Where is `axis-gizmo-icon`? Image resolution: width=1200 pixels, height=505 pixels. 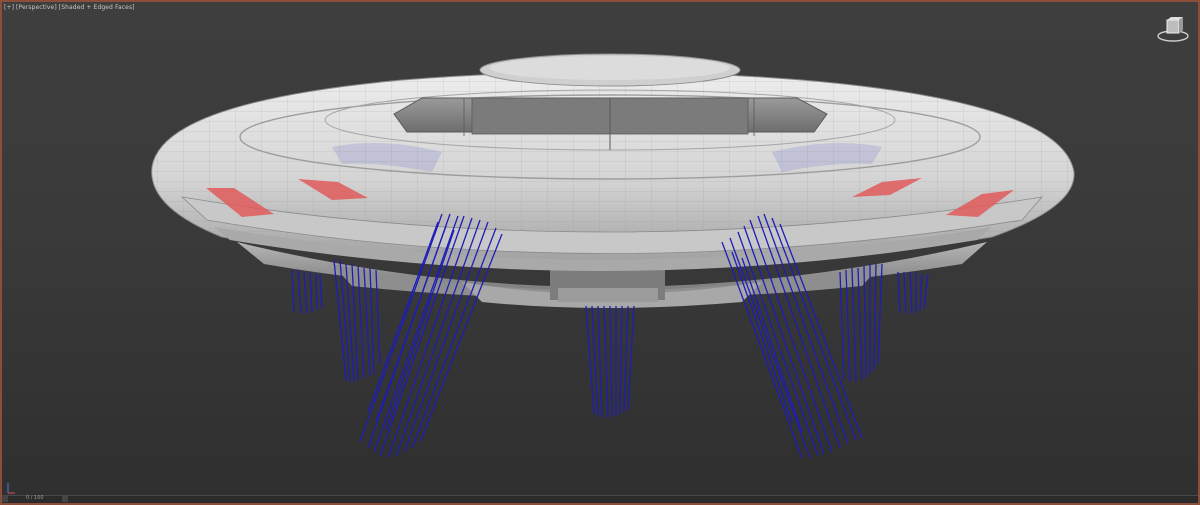 axis-gizmo-icon is located at coordinates (11, 488).